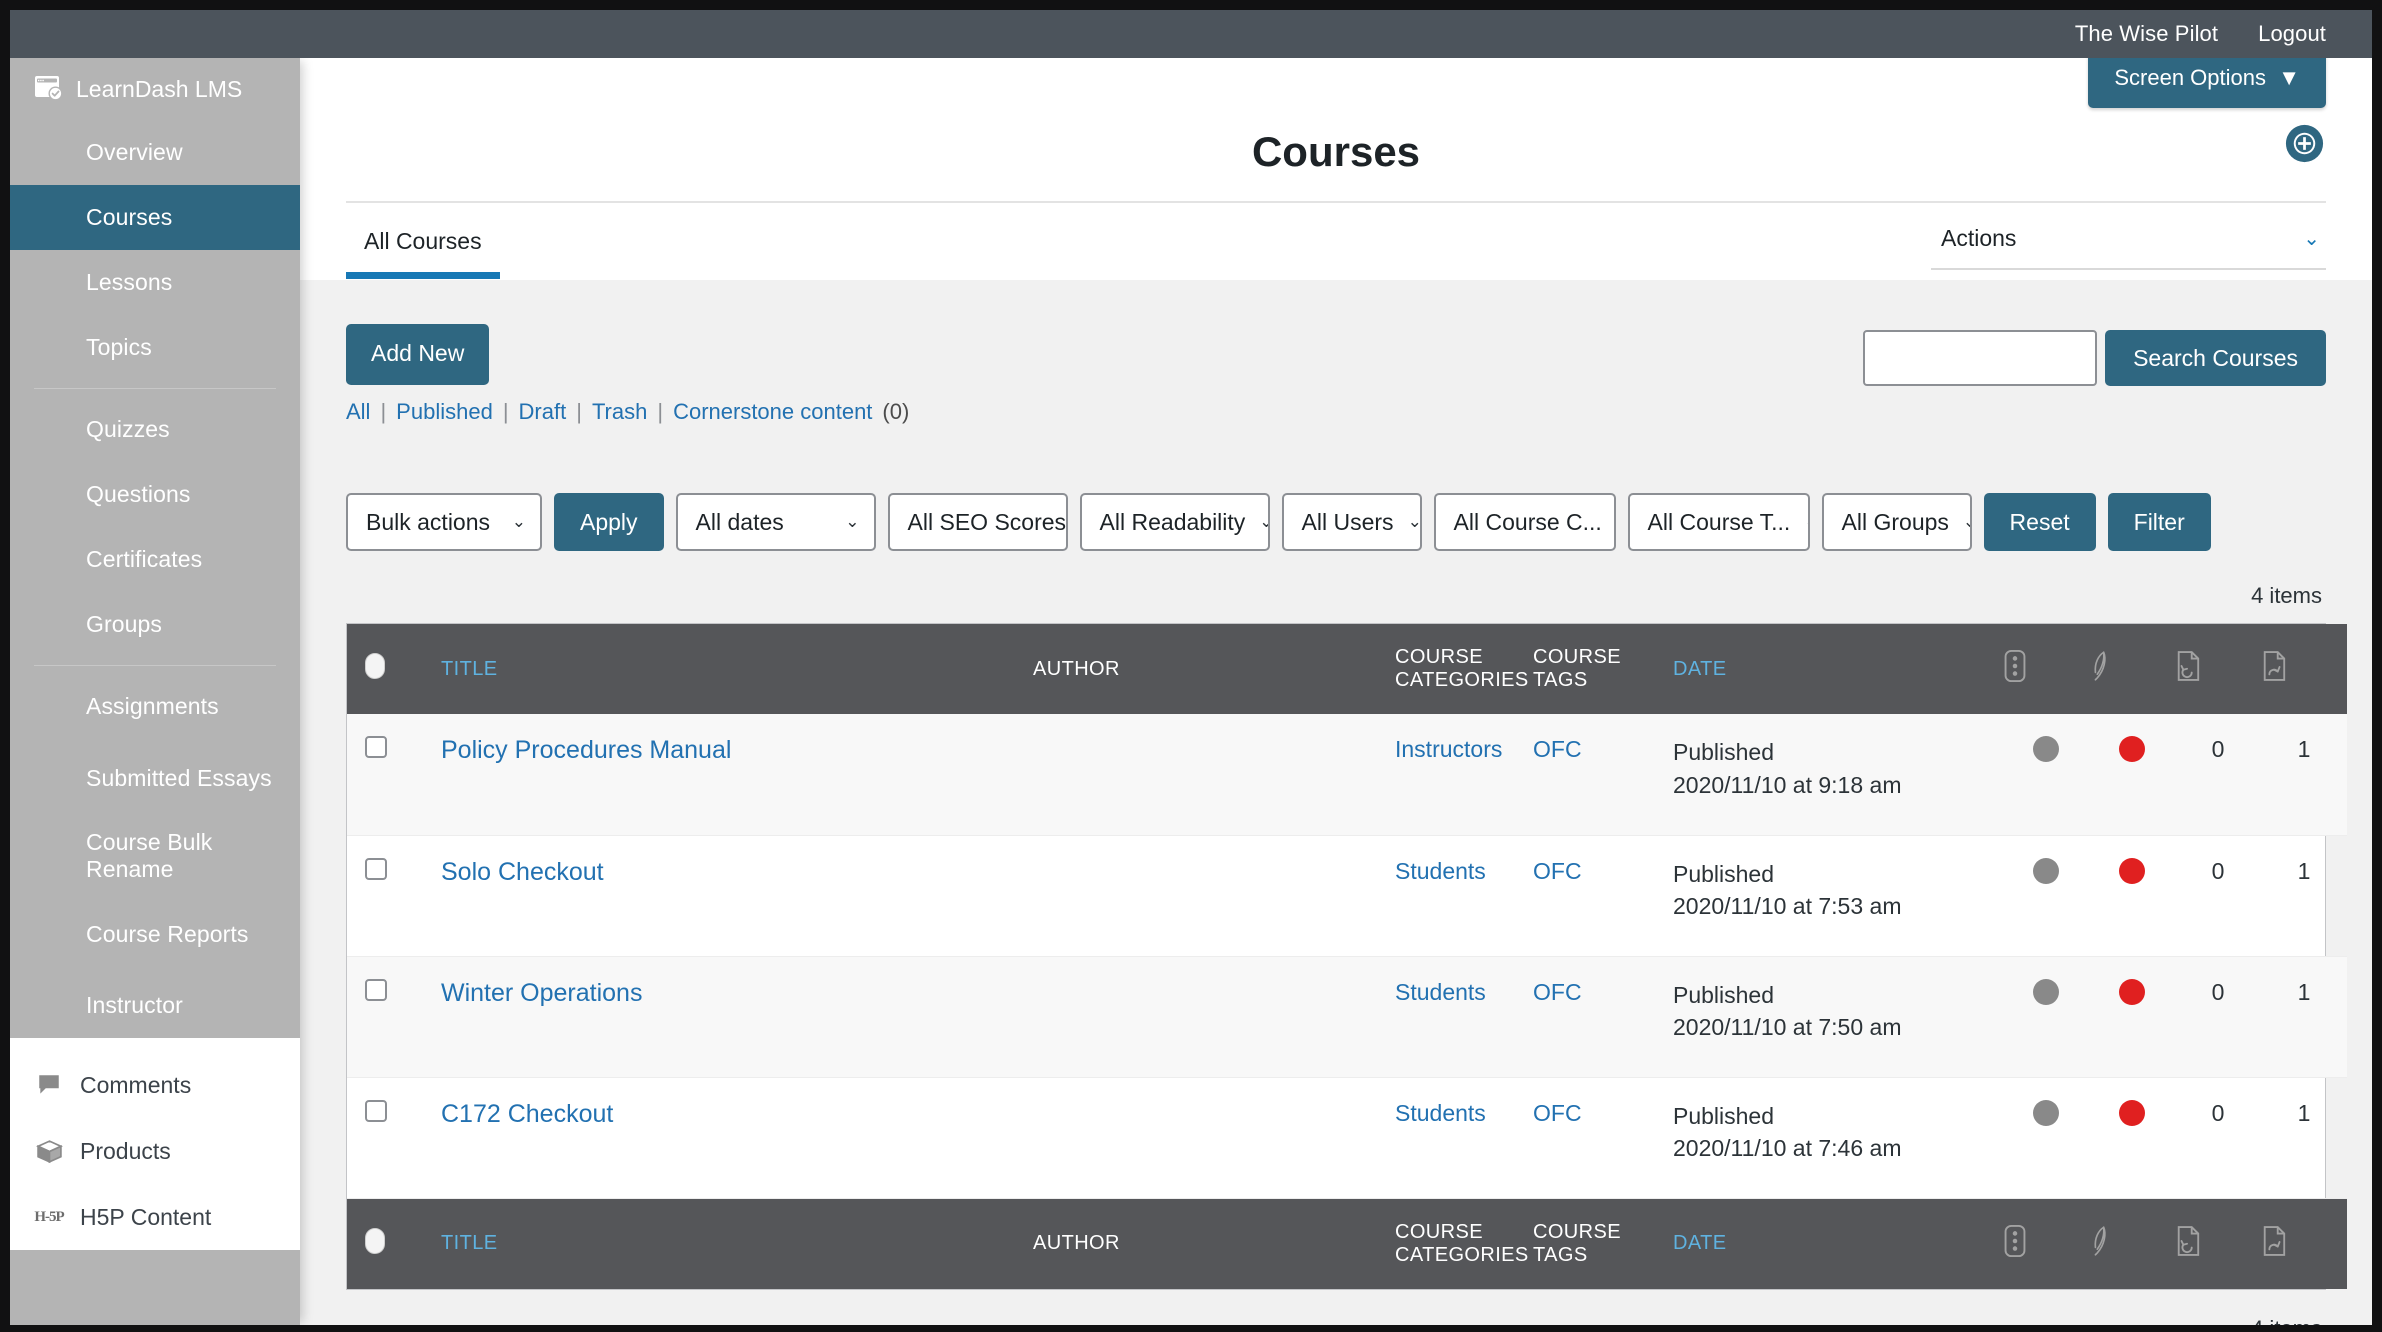  What do you see at coordinates (2128, 240) in the screenshot?
I see `actions-dropdown: Actions ⌄` at bounding box center [2128, 240].